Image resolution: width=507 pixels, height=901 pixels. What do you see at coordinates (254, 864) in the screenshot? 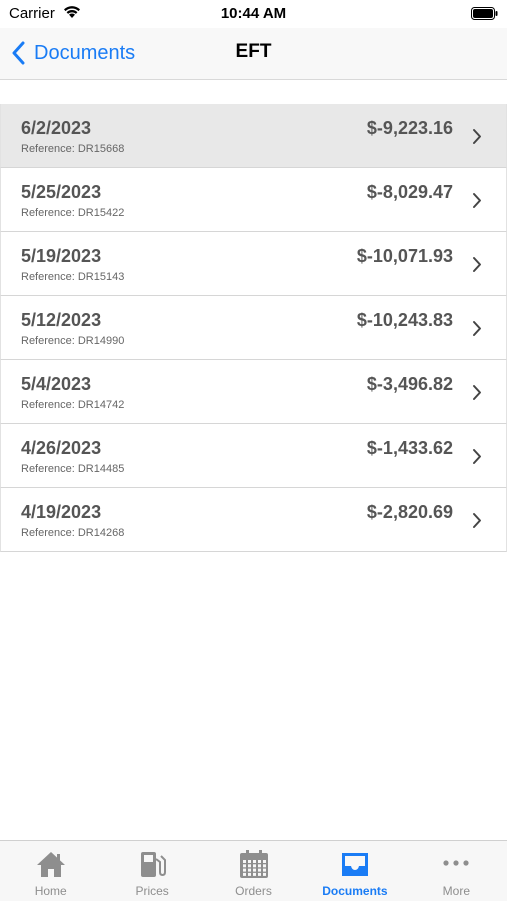
I see `calendar-icon` at bounding box center [254, 864].